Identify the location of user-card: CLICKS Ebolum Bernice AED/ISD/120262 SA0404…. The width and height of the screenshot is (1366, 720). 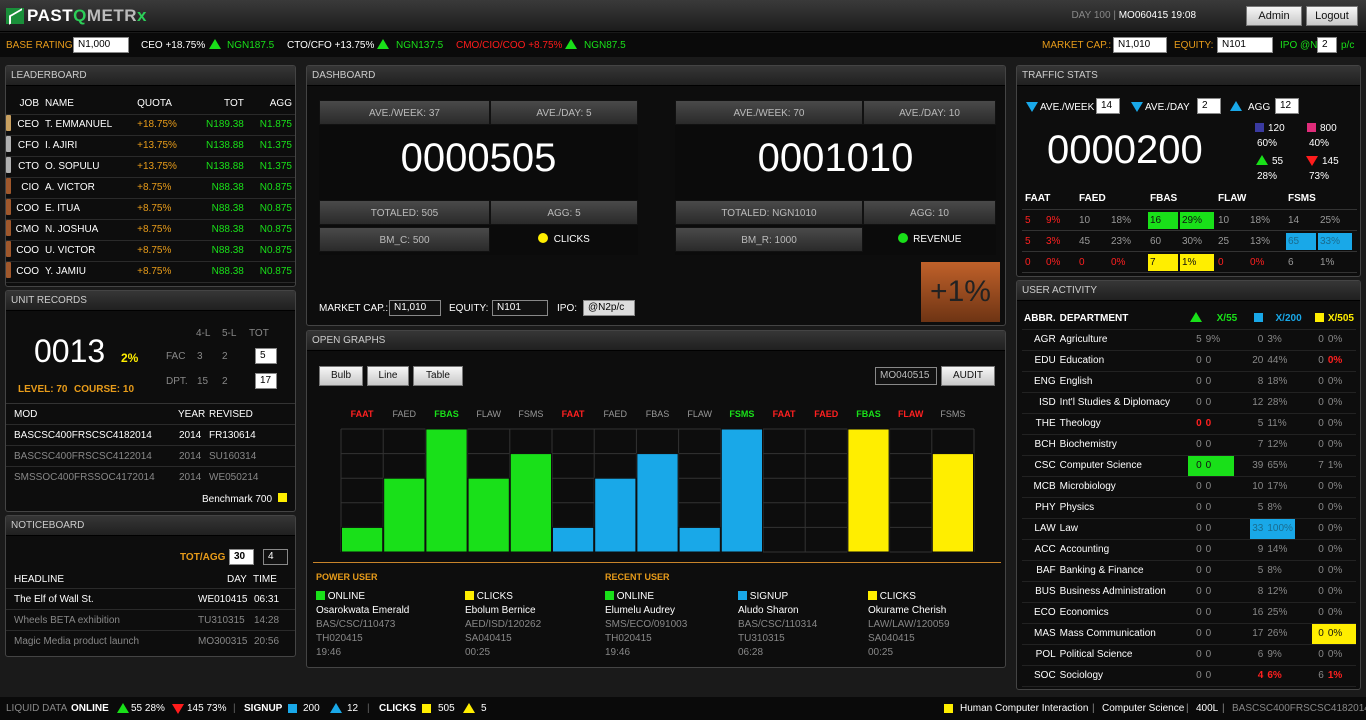
(529, 625).